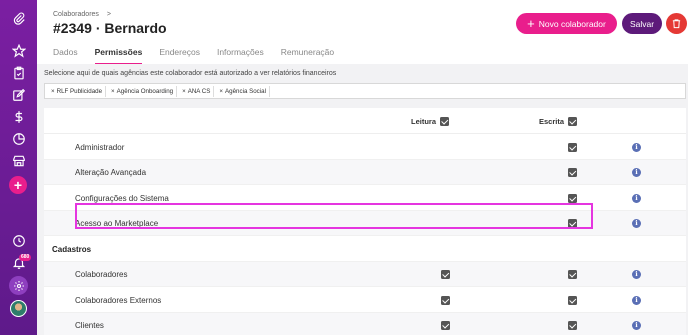  Describe the element at coordinates (365, 324) in the screenshot. I see `table-row: Clientes i` at that location.